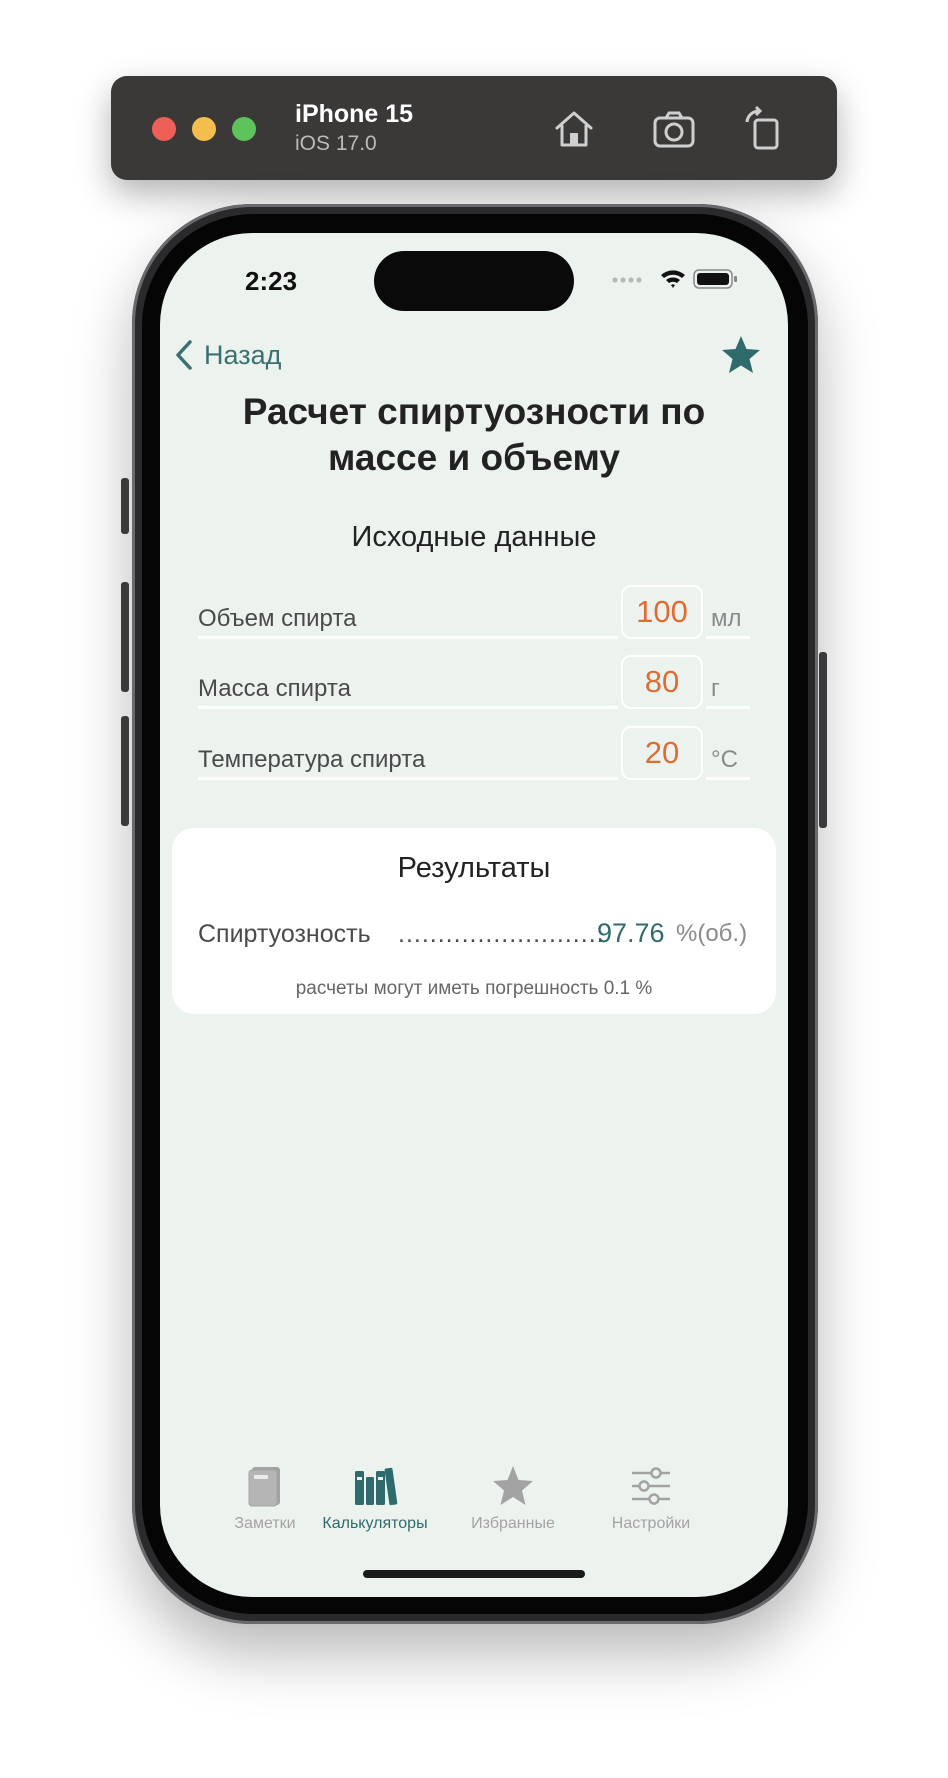 The image size is (948, 1778). What do you see at coordinates (474, 681) in the screenshot?
I see `input-row-mass: Масса спирта 80 г` at bounding box center [474, 681].